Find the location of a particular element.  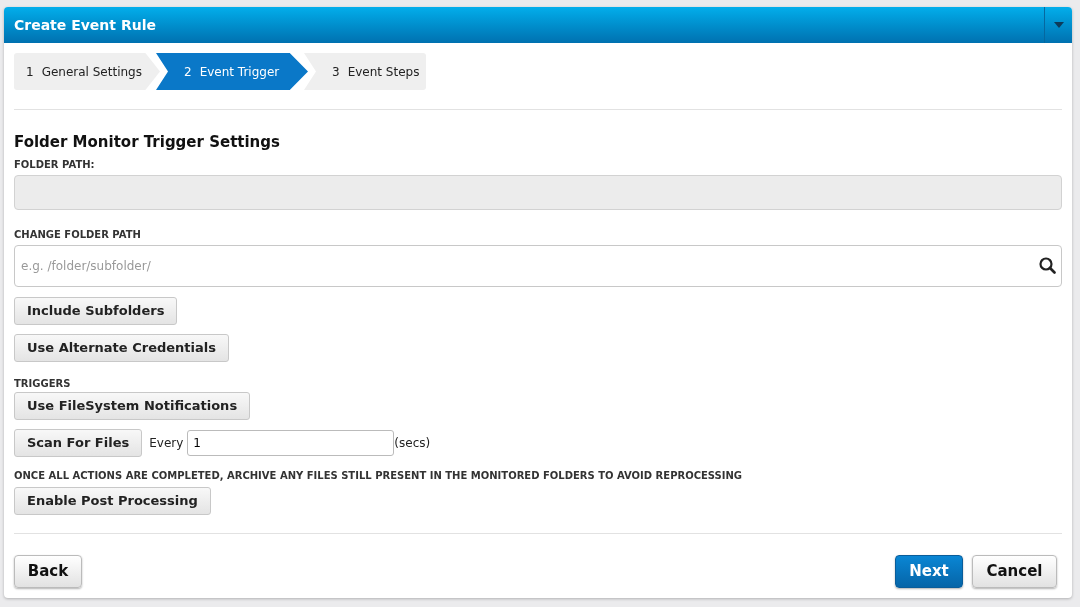

field-label: Every is located at coordinates (166, 443).